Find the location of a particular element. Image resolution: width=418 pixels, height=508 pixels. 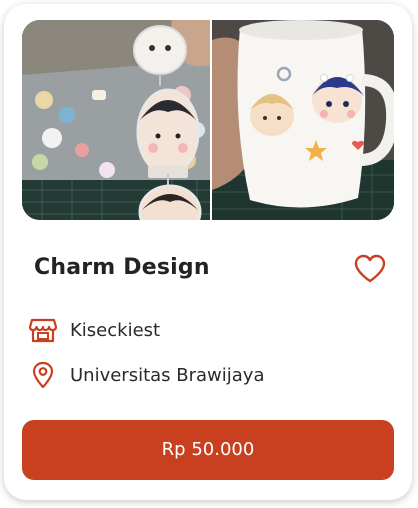

heart-outline-icon is located at coordinates (370, 268).